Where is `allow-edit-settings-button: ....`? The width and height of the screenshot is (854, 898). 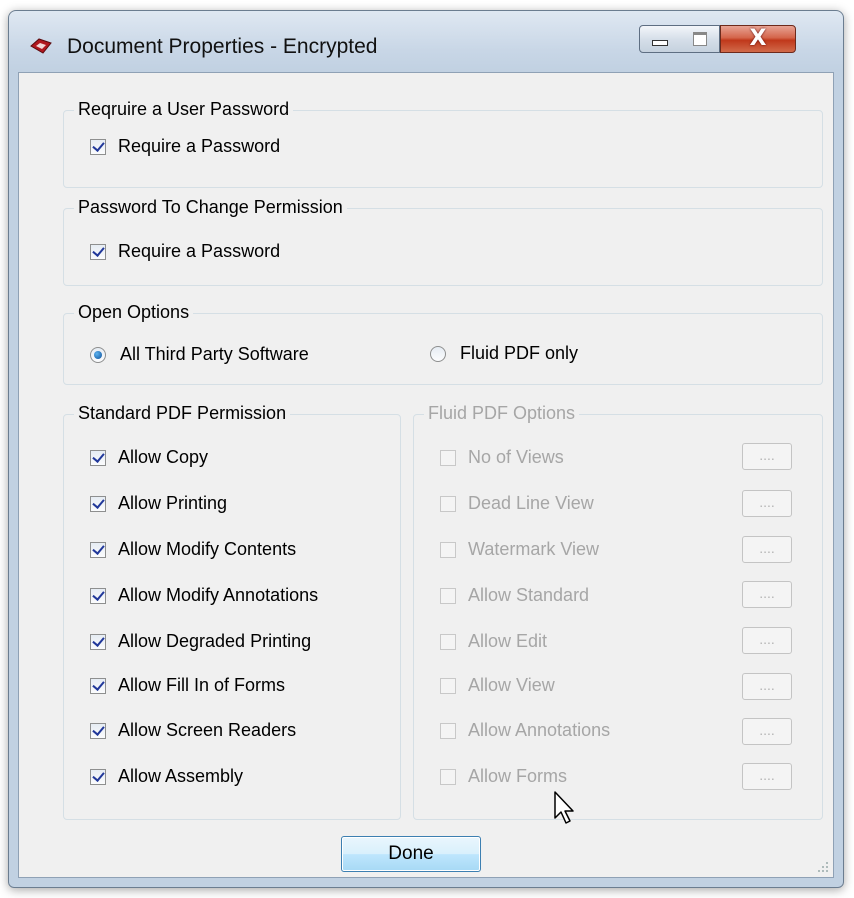 allow-edit-settings-button: .... is located at coordinates (767, 640).